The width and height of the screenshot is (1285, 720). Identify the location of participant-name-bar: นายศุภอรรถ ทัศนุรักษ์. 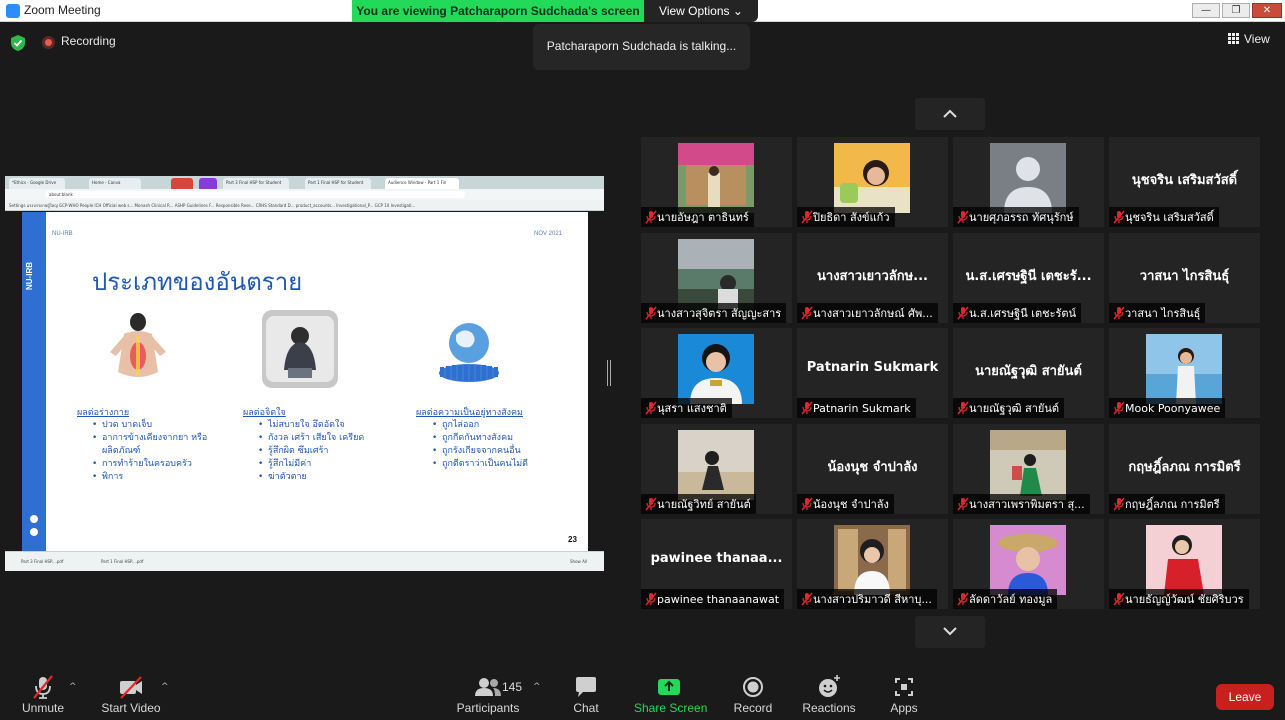
(1016, 217).